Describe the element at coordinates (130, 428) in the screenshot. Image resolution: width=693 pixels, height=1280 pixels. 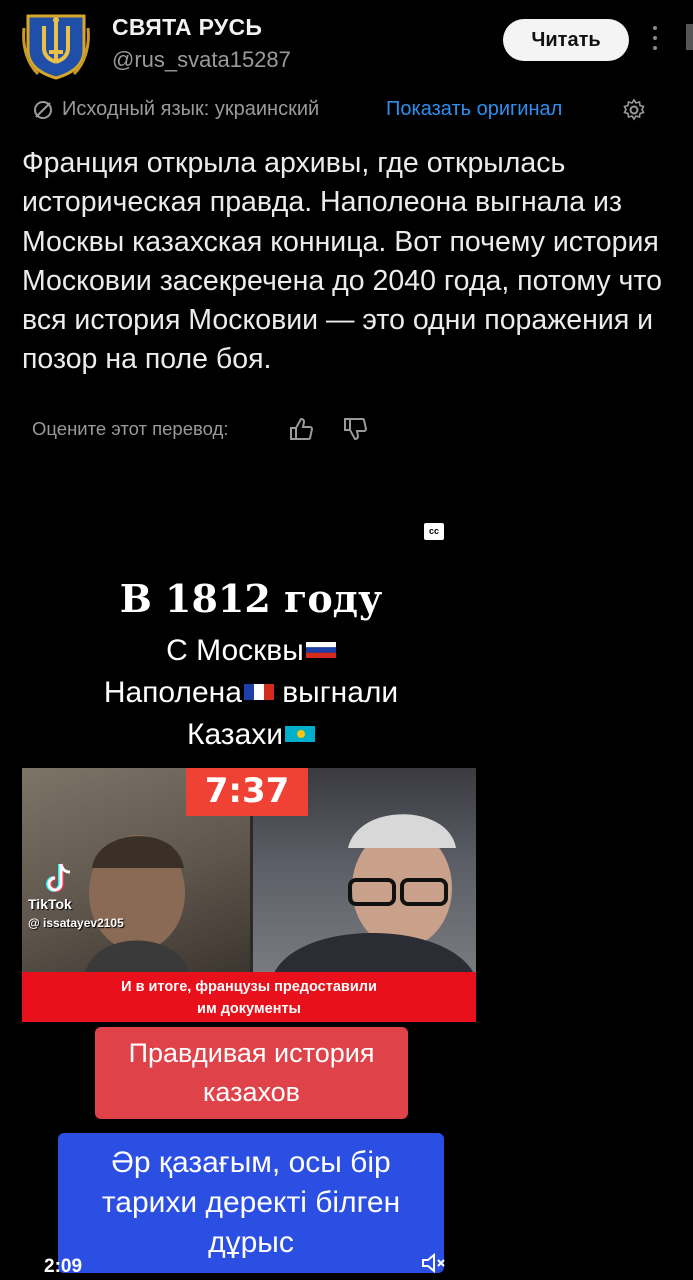
I see `rate-translation-label: Оцените этот перевод:` at that location.